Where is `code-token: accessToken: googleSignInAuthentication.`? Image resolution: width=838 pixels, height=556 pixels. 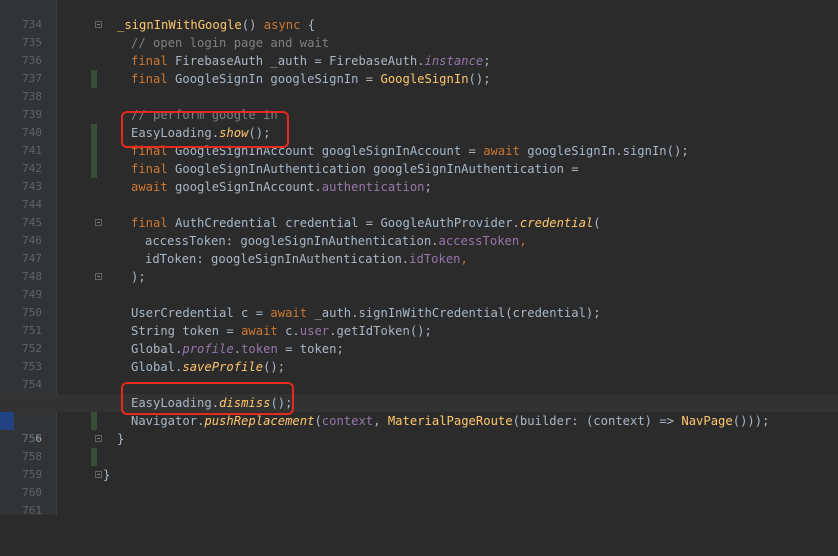
code-token: accessToken: googleSignInAuthentication. is located at coordinates (292, 241).